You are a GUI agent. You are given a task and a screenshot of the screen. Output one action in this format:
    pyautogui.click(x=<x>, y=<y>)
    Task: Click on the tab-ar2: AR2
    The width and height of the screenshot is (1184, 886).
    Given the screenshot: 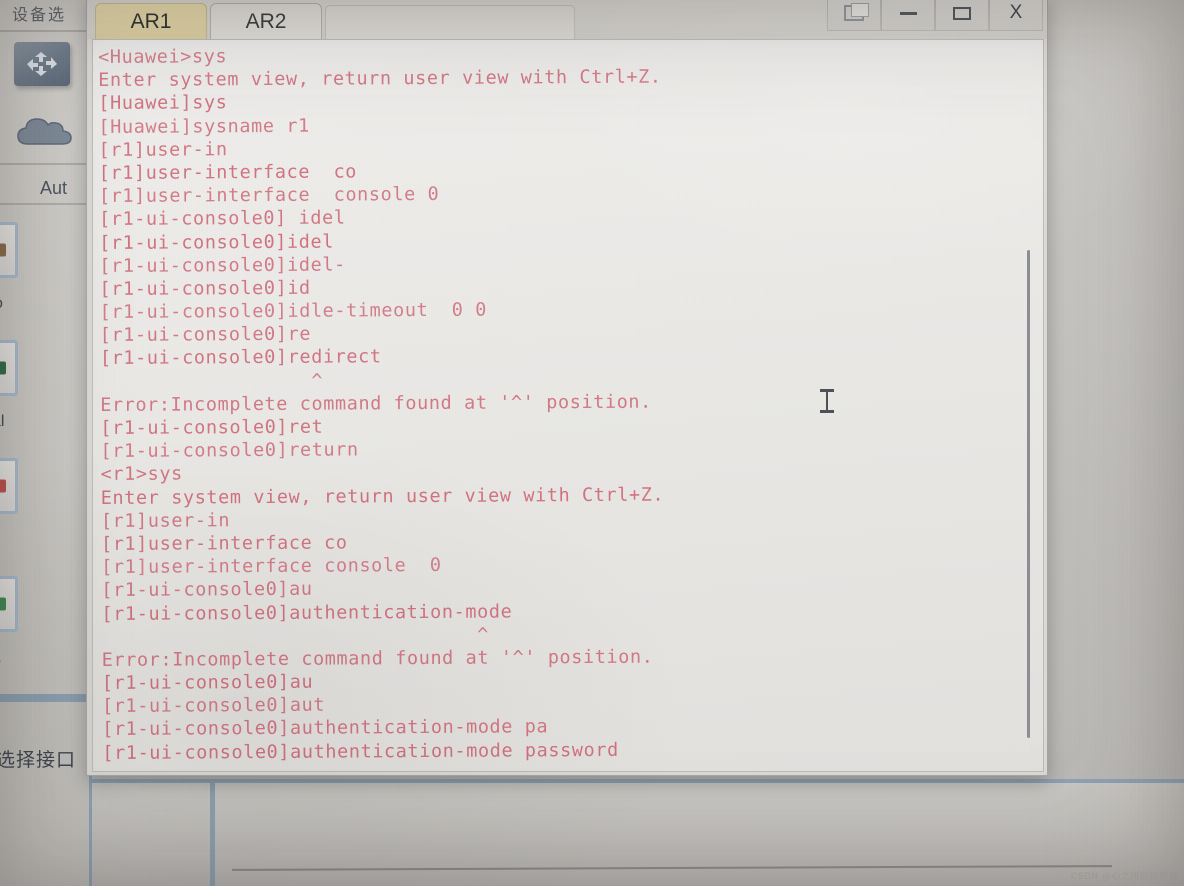 What is the action you would take?
    pyautogui.click(x=266, y=21)
    